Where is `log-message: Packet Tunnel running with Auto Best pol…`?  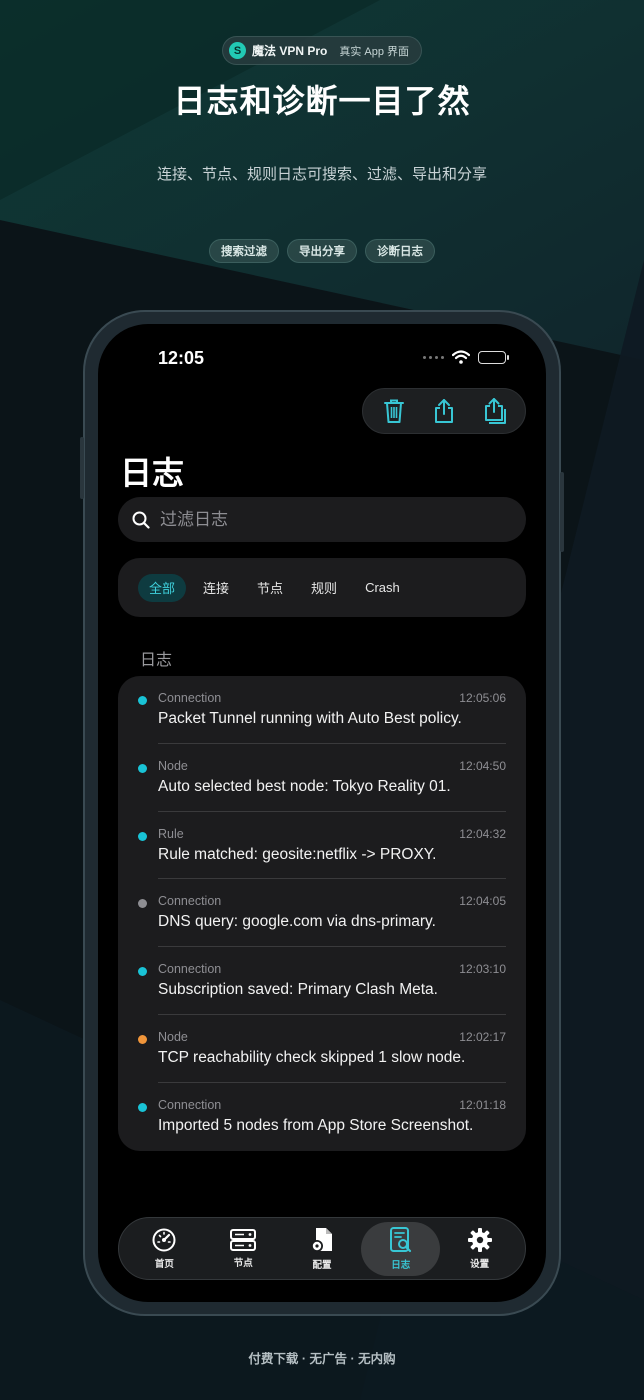 log-message: Packet Tunnel running with Auto Best pol… is located at coordinates (310, 718).